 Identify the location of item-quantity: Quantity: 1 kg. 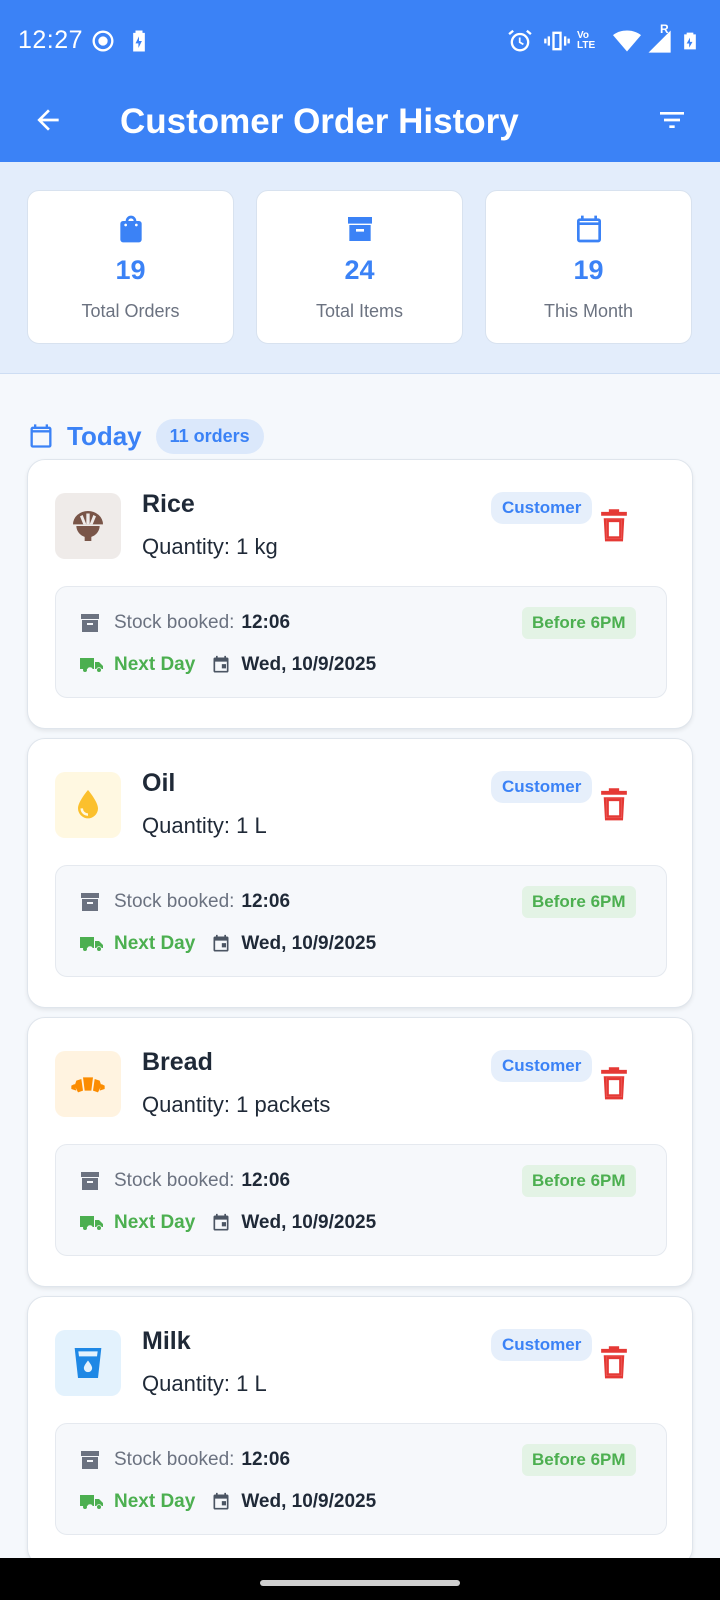
(210, 546).